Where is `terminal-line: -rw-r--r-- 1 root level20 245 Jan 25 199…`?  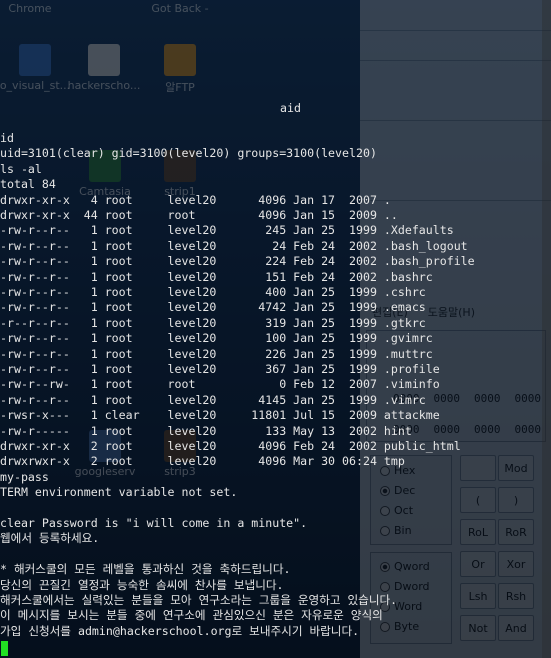
terminal-line: -rw-r--r-- 1 root level20 245 Jan 25 199… is located at coordinates (227, 230).